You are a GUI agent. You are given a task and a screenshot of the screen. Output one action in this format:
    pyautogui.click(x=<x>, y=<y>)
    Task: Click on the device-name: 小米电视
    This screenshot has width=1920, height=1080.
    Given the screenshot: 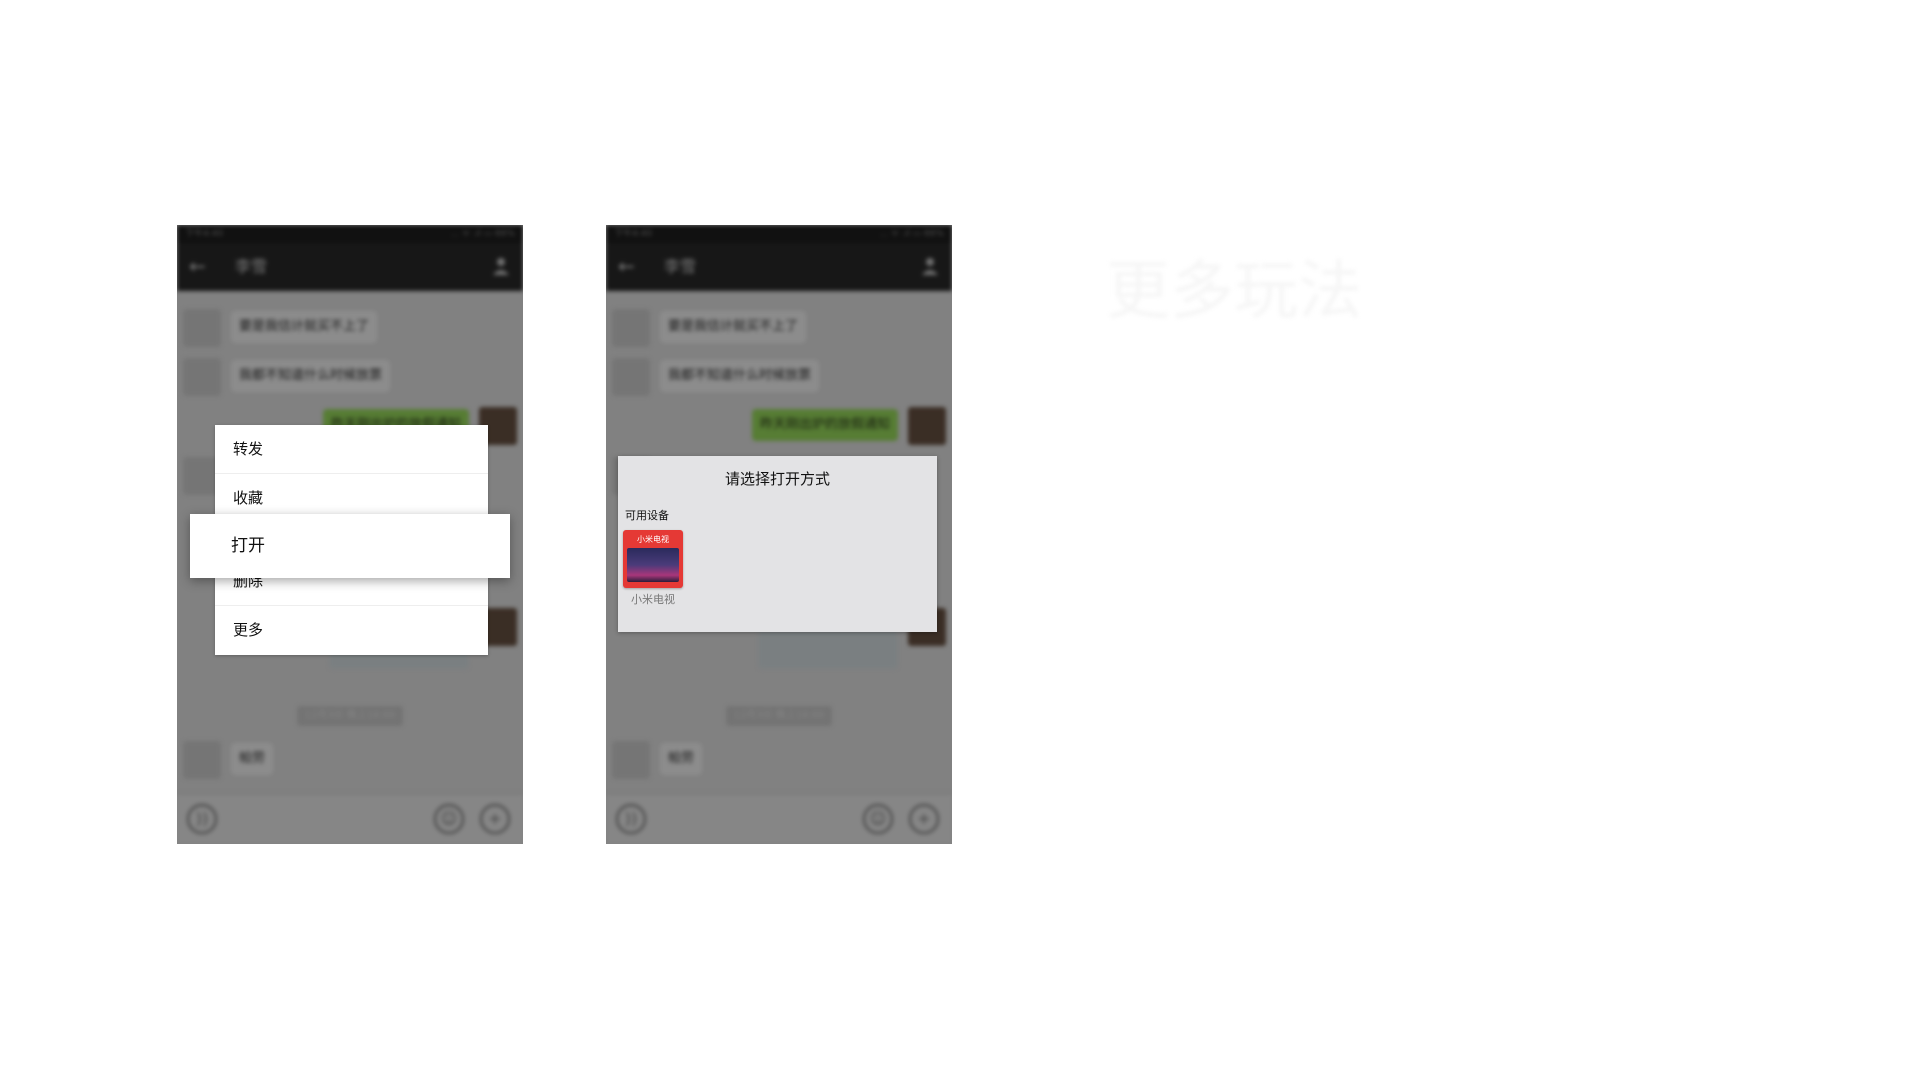 What is the action you would take?
    pyautogui.click(x=653, y=599)
    